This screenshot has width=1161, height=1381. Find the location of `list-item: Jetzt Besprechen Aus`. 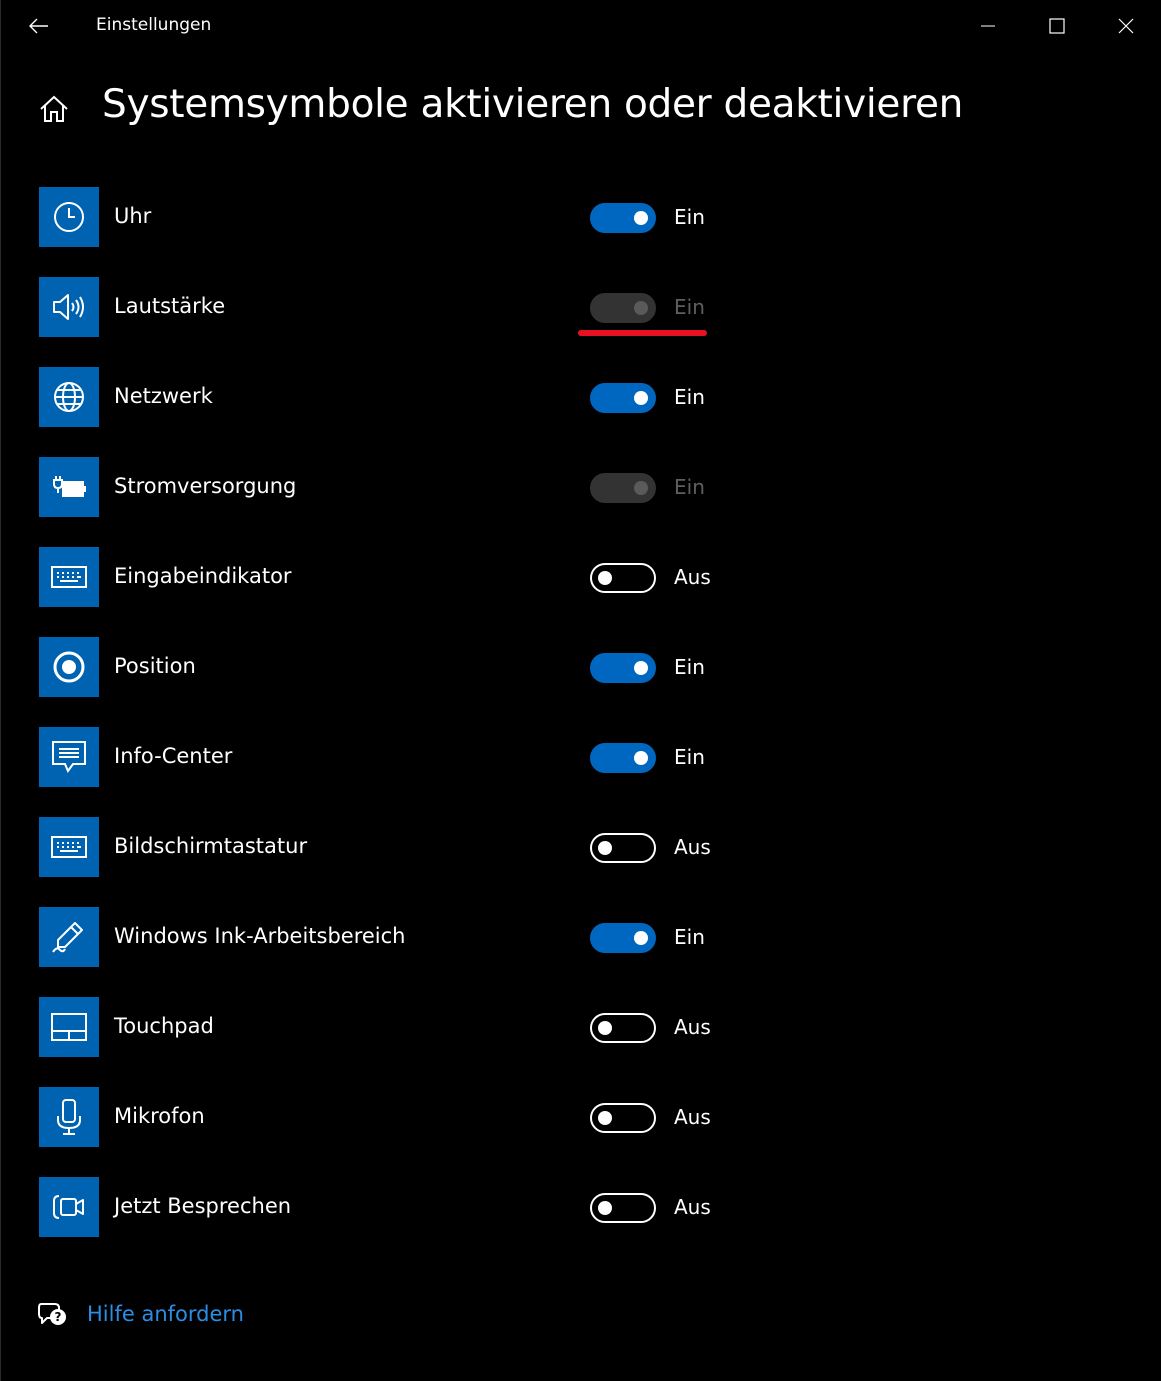

list-item: Jetzt Besprechen Aus is located at coordinates (399, 1222).